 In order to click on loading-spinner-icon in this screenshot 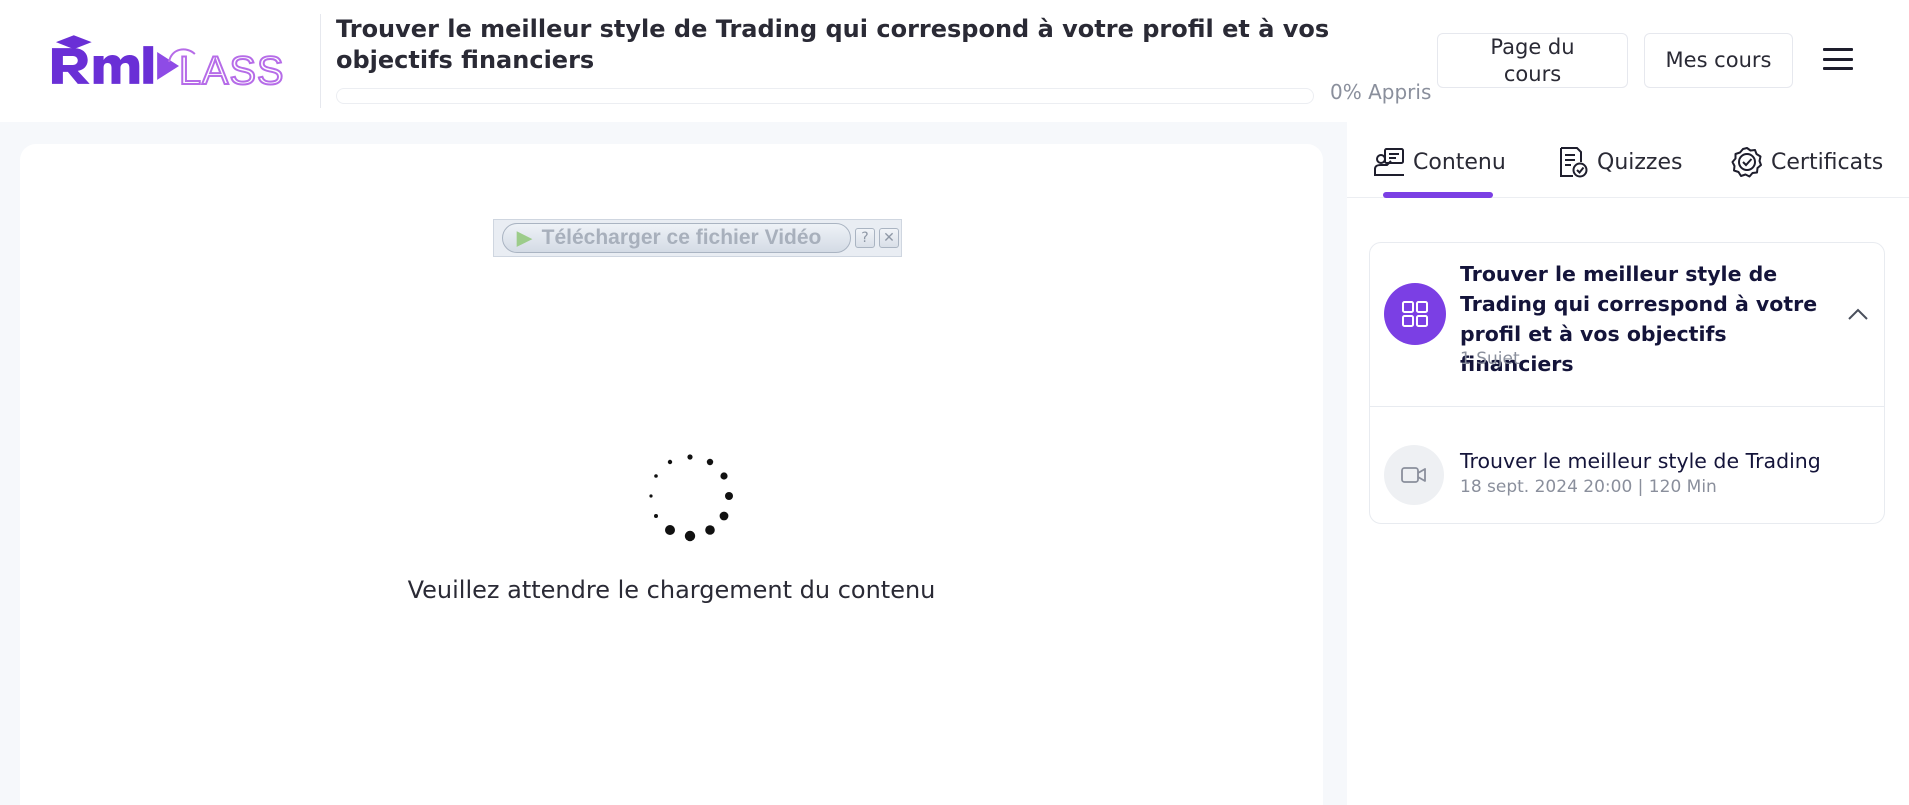, I will do `click(691, 498)`.